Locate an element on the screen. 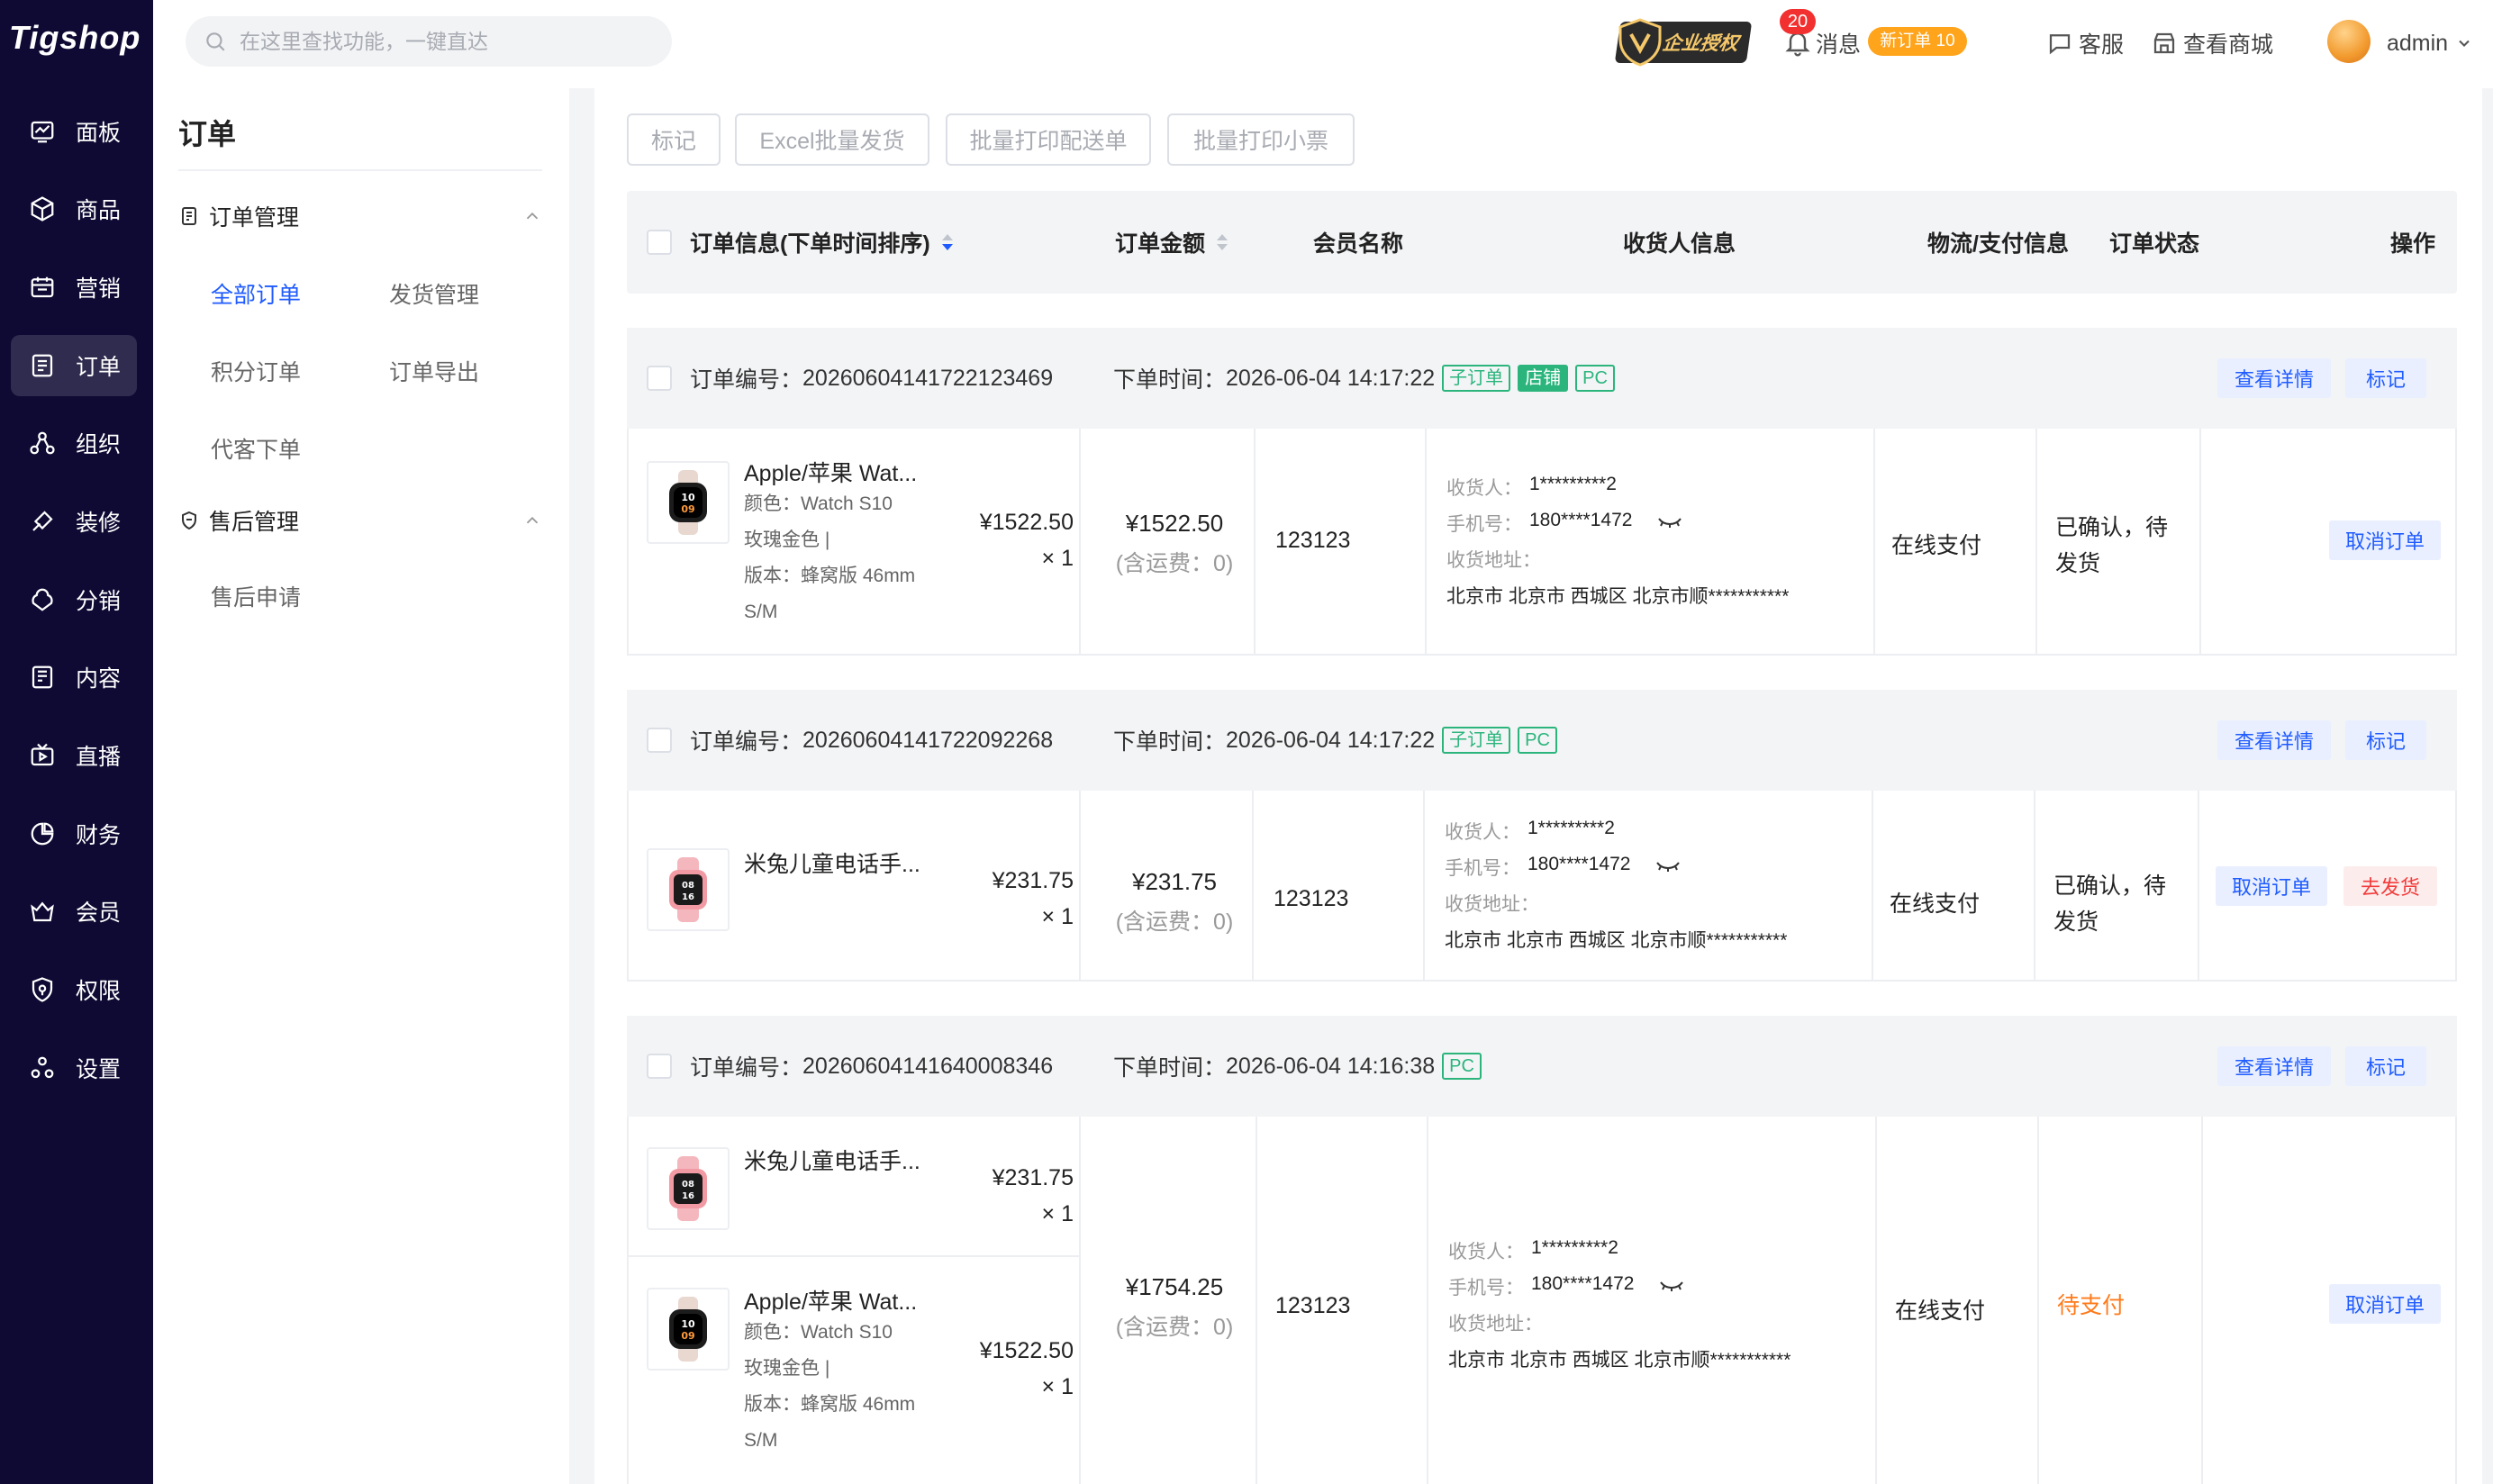  sub-menu-title: 订单 is located at coordinates (207, 134).